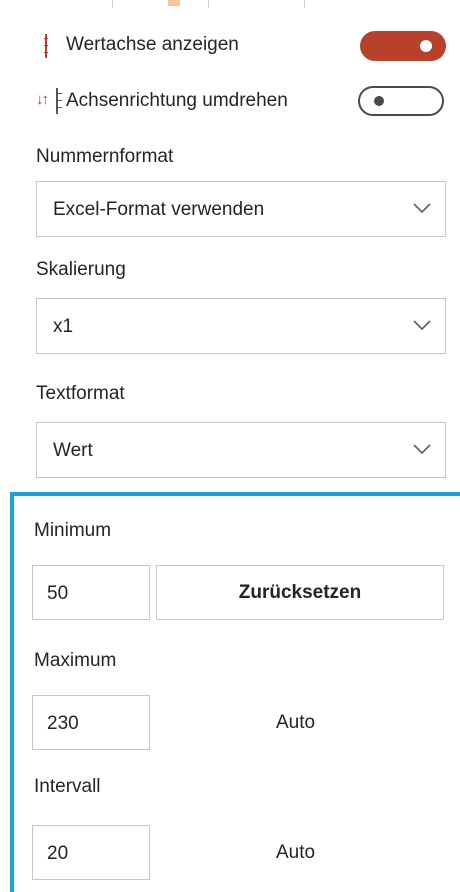  Describe the element at coordinates (73, 450) in the screenshot. I see `text-format-value: Wert` at that location.